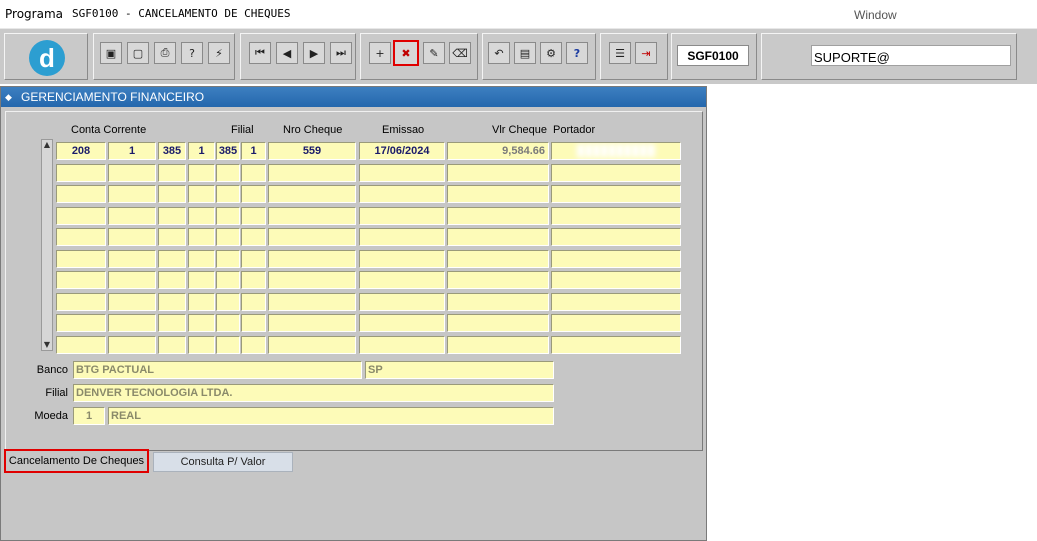 The height and width of the screenshot is (541, 1037). What do you see at coordinates (201, 151) in the screenshot?
I see `grid-cell-seq: 1` at bounding box center [201, 151].